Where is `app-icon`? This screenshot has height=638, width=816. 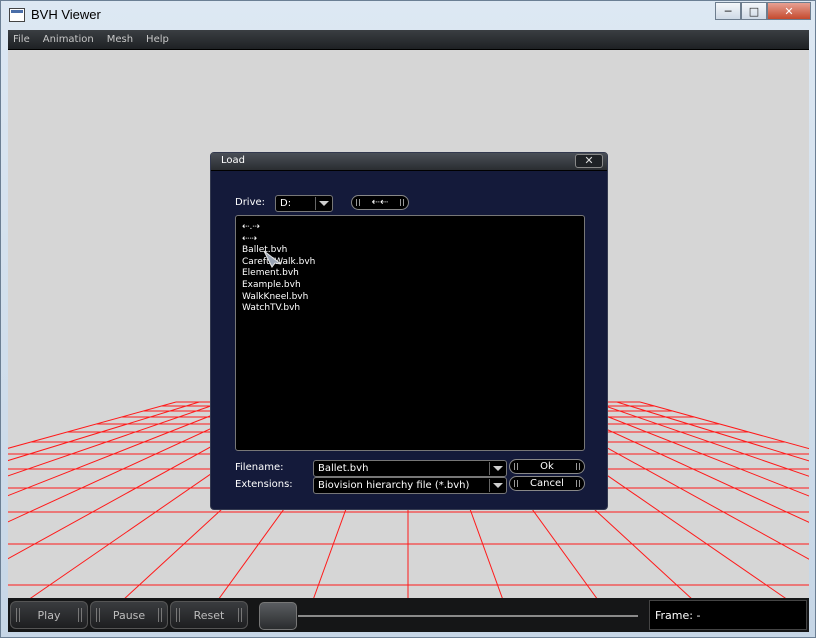 app-icon is located at coordinates (17, 15).